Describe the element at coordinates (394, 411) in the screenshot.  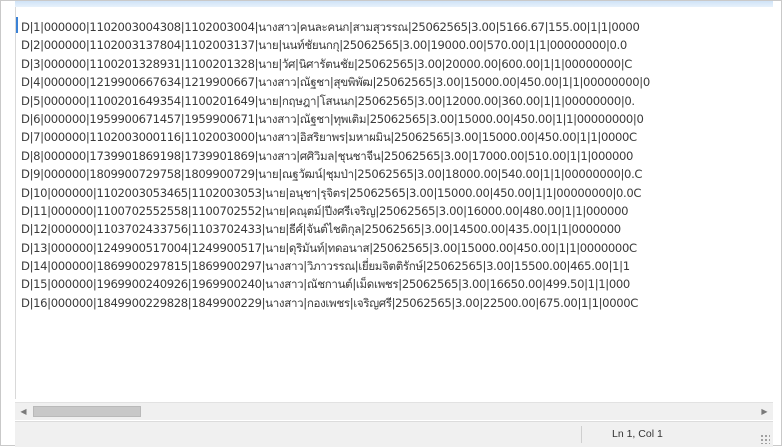
I see `horizontal-scrollbar: ◀ ▶` at that location.